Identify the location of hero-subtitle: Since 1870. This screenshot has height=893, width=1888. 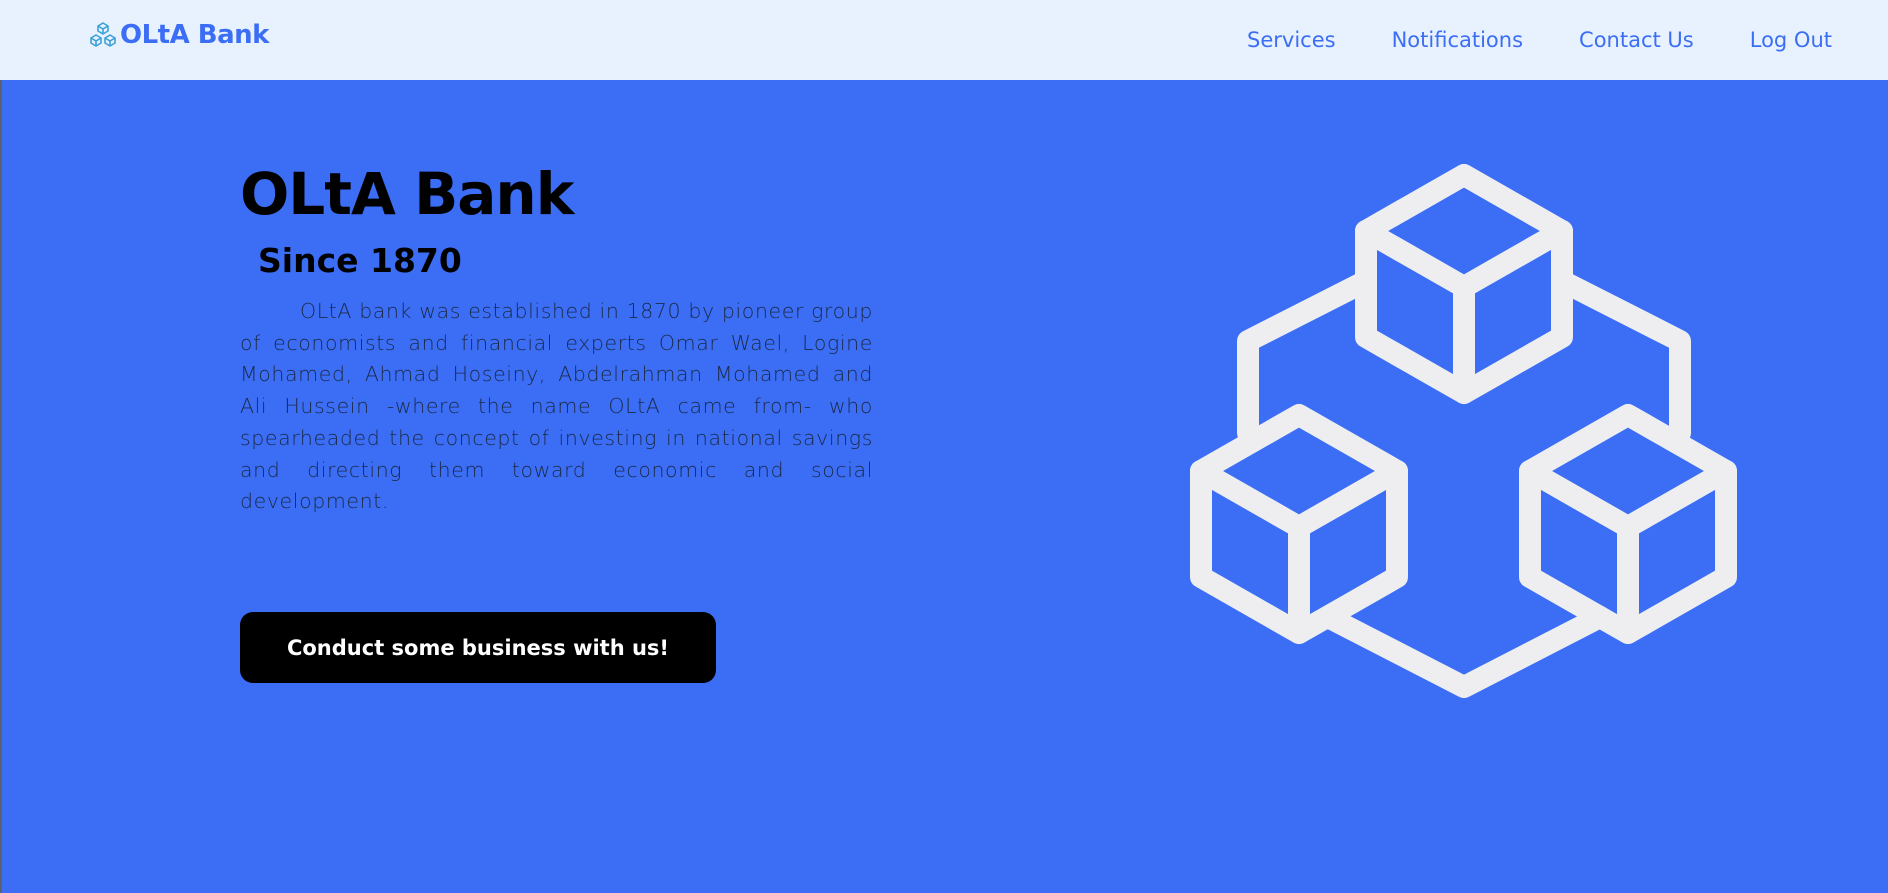
(360, 260).